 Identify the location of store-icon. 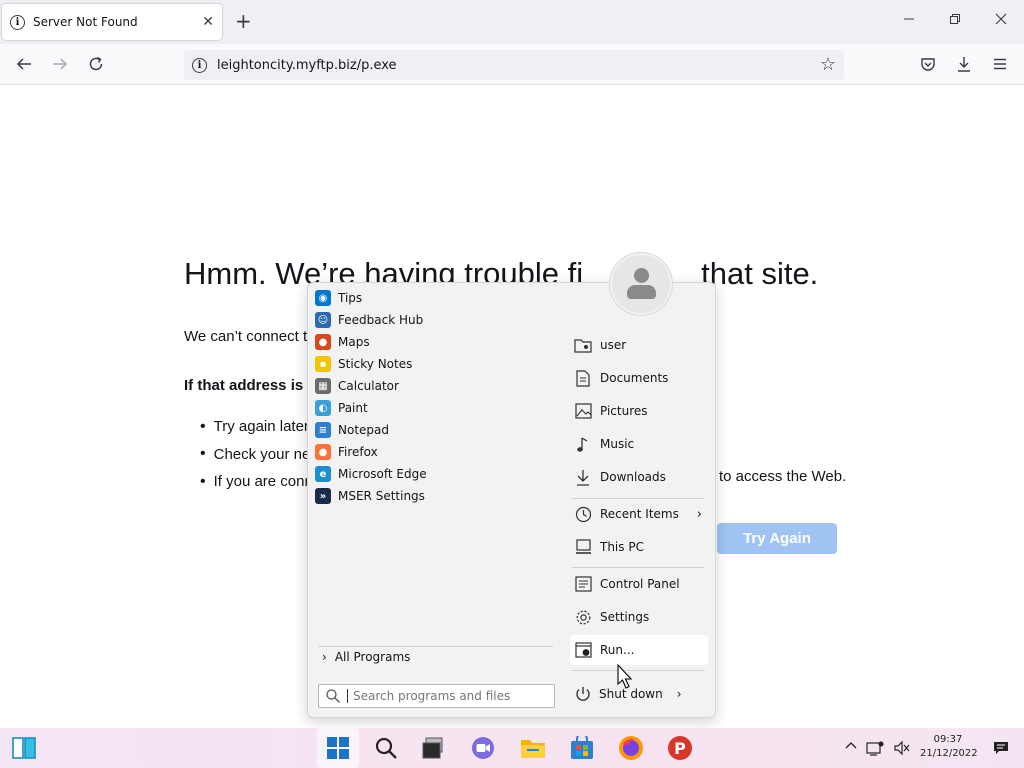
(582, 747).